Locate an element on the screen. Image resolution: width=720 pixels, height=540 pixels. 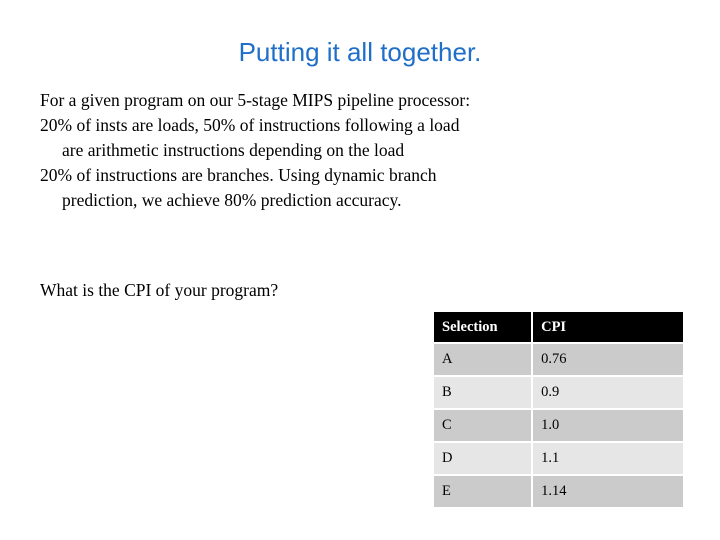
table-row: D 1.1 is located at coordinates (558, 458).